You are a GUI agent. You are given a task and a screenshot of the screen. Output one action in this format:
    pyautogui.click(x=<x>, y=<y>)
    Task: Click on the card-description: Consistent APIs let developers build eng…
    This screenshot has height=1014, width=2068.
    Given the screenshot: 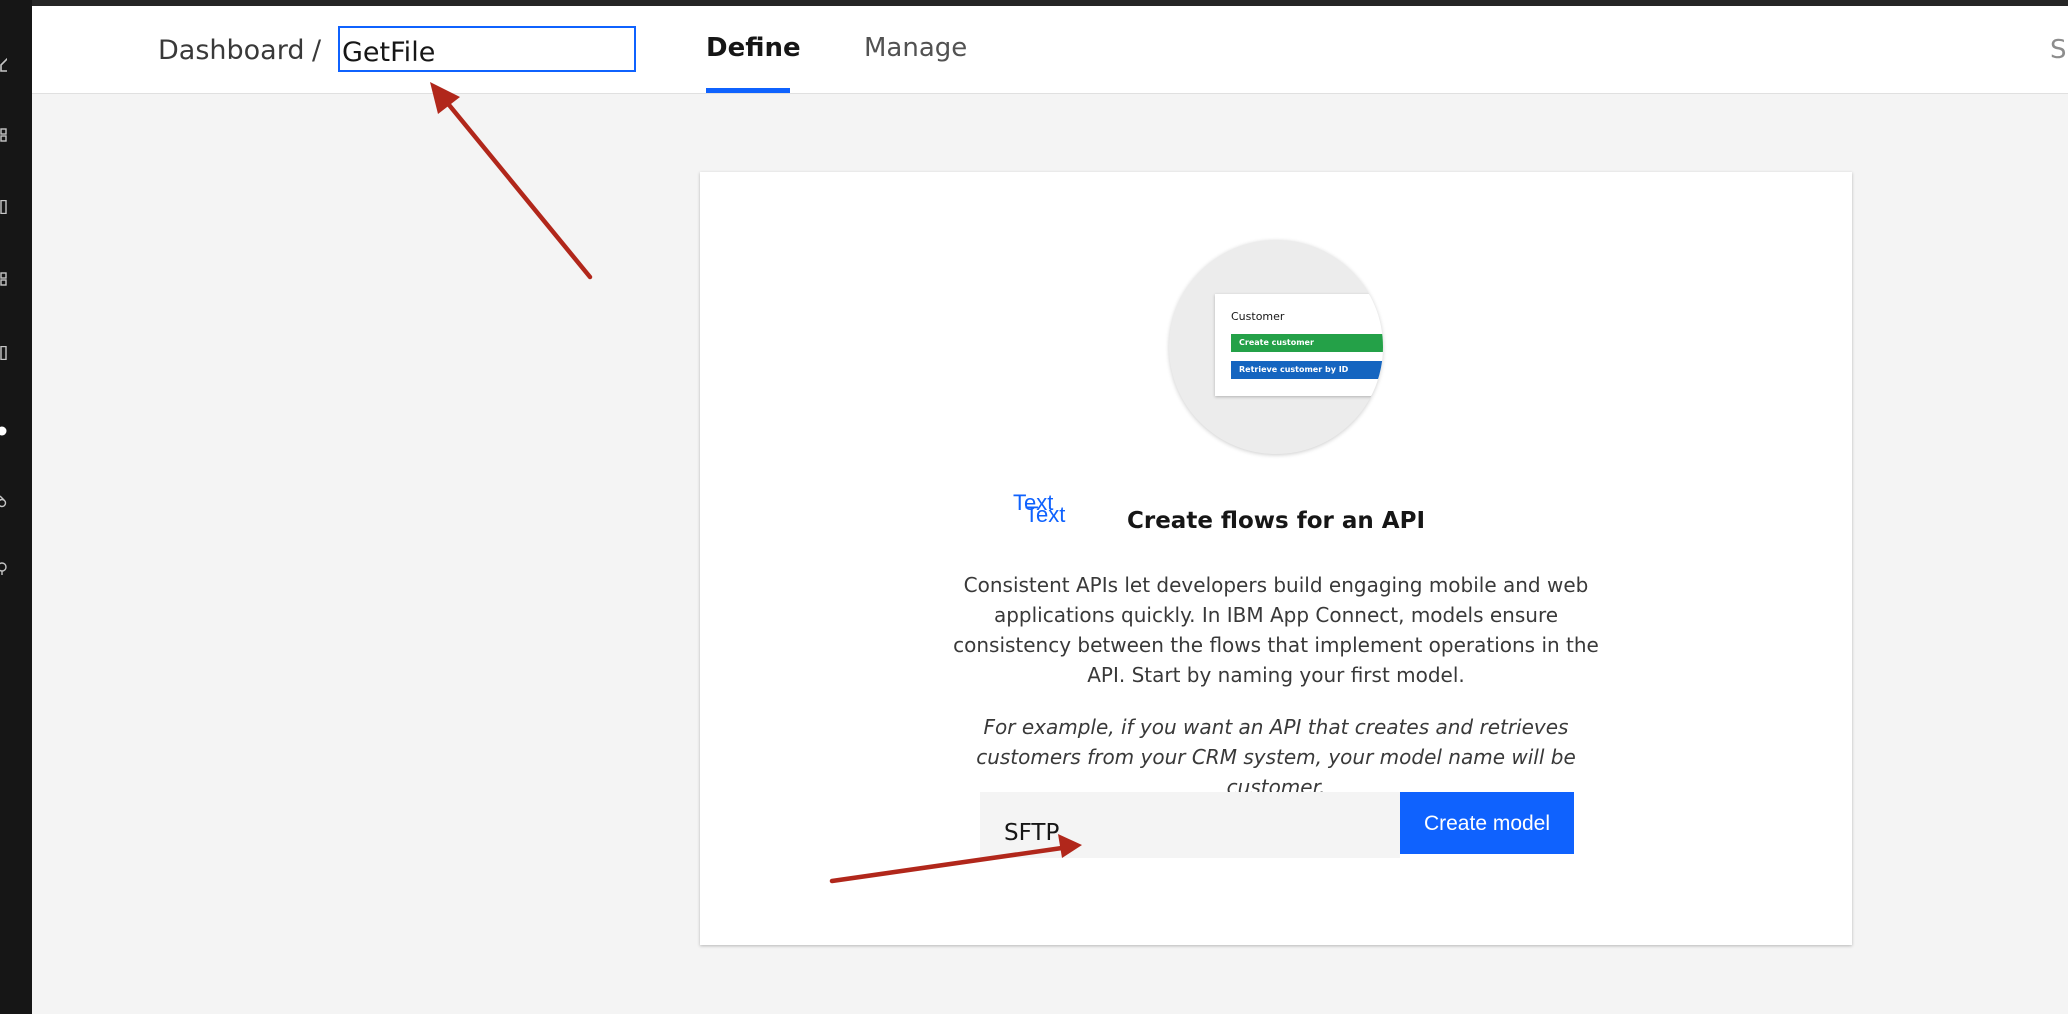 What is the action you would take?
    pyautogui.click(x=1276, y=630)
    